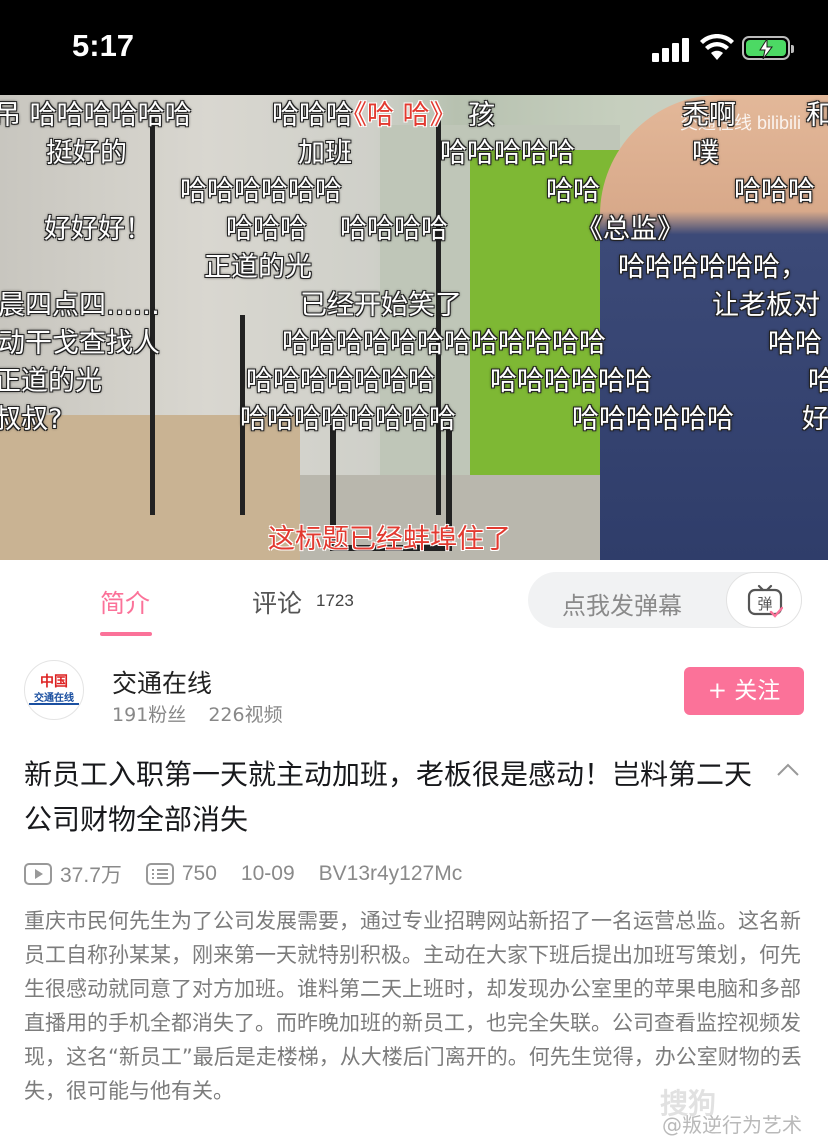  Describe the element at coordinates (768, 48) in the screenshot. I see `battery-icon` at that location.